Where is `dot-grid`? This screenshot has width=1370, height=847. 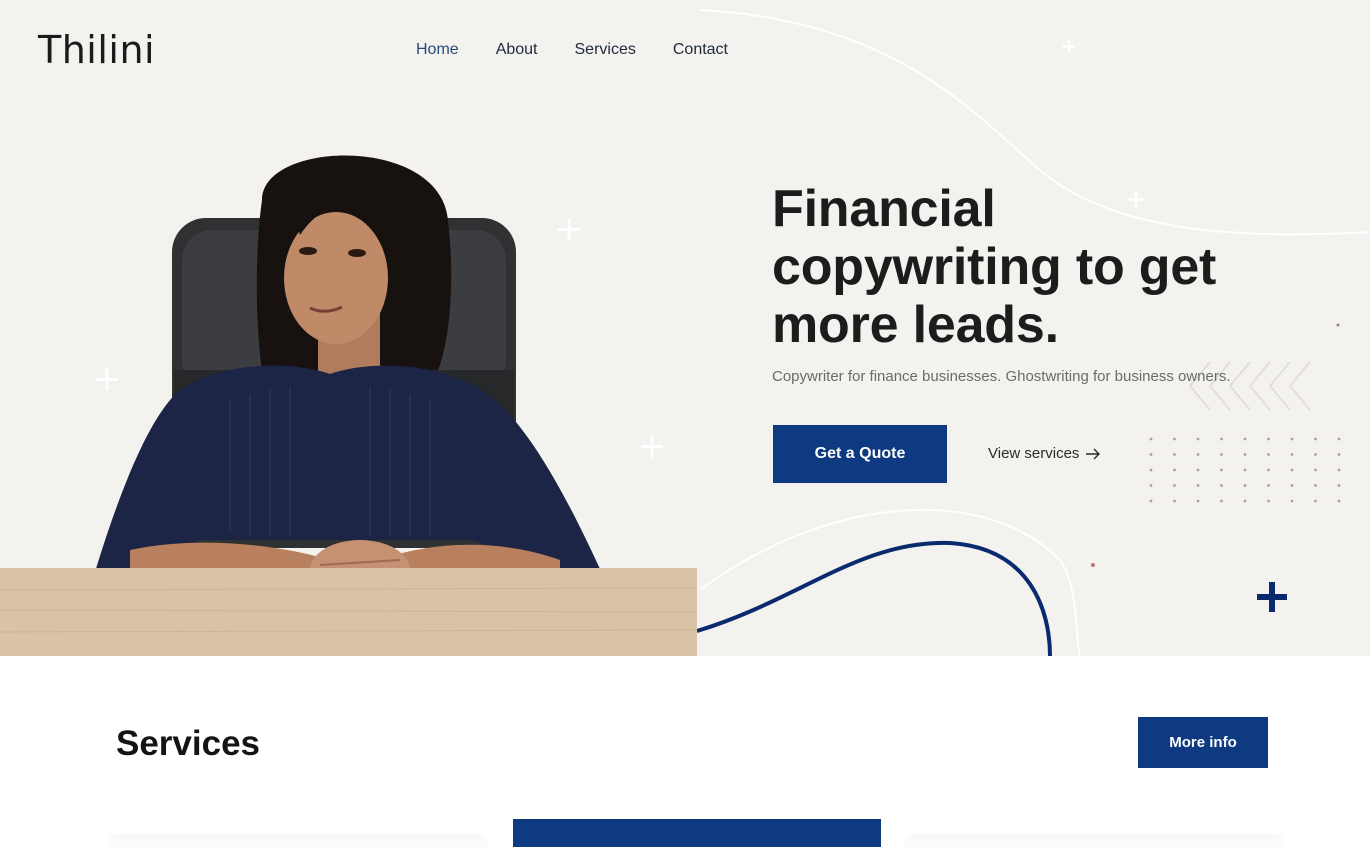
dot-grid is located at coordinates (1245, 470).